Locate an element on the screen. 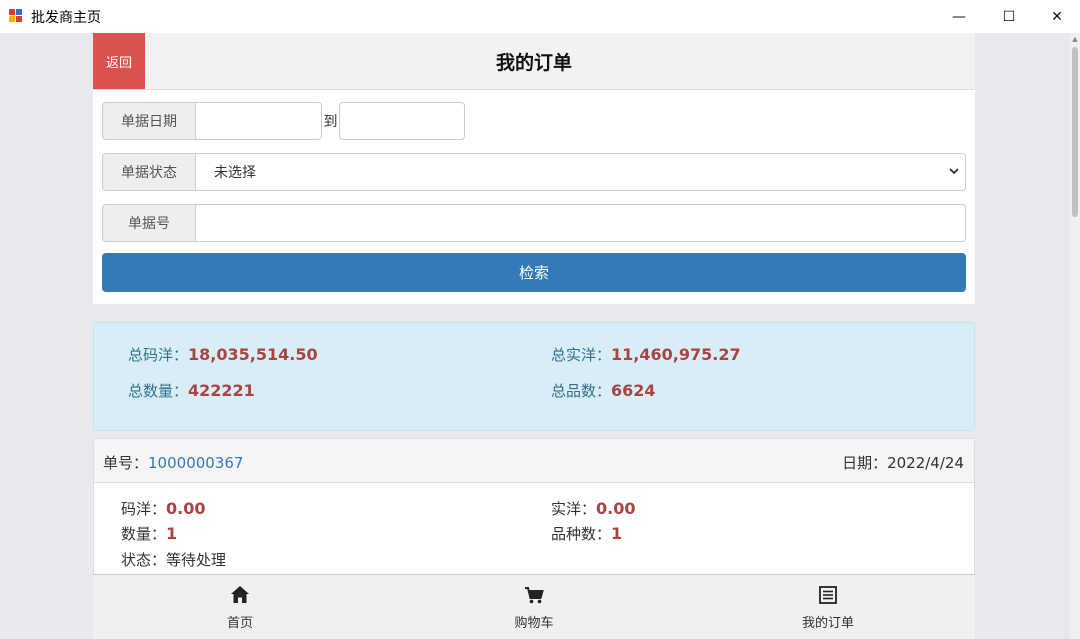 Image resolution: width=1080 pixels, height=639 pixels. date-from-input is located at coordinates (259, 121).